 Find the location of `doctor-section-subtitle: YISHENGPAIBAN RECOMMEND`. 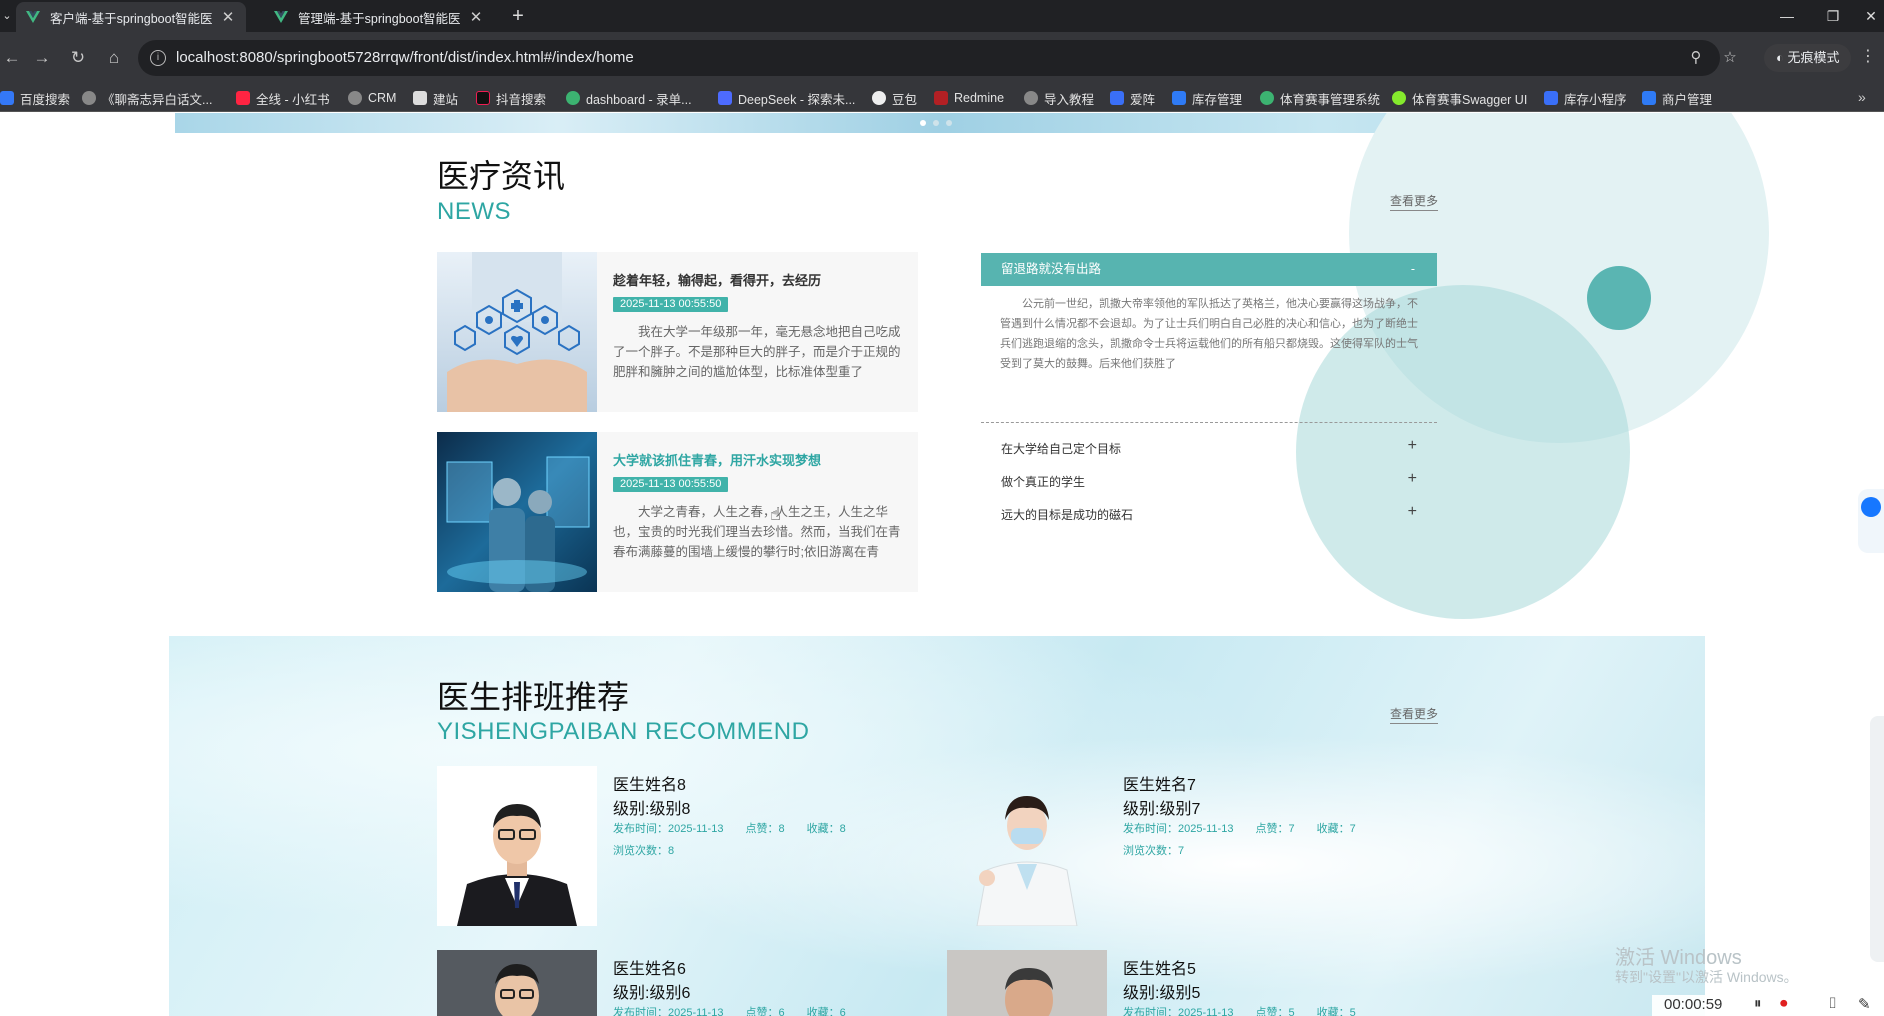

doctor-section-subtitle: YISHENGPAIBAN RECOMMEND is located at coordinates (623, 731).